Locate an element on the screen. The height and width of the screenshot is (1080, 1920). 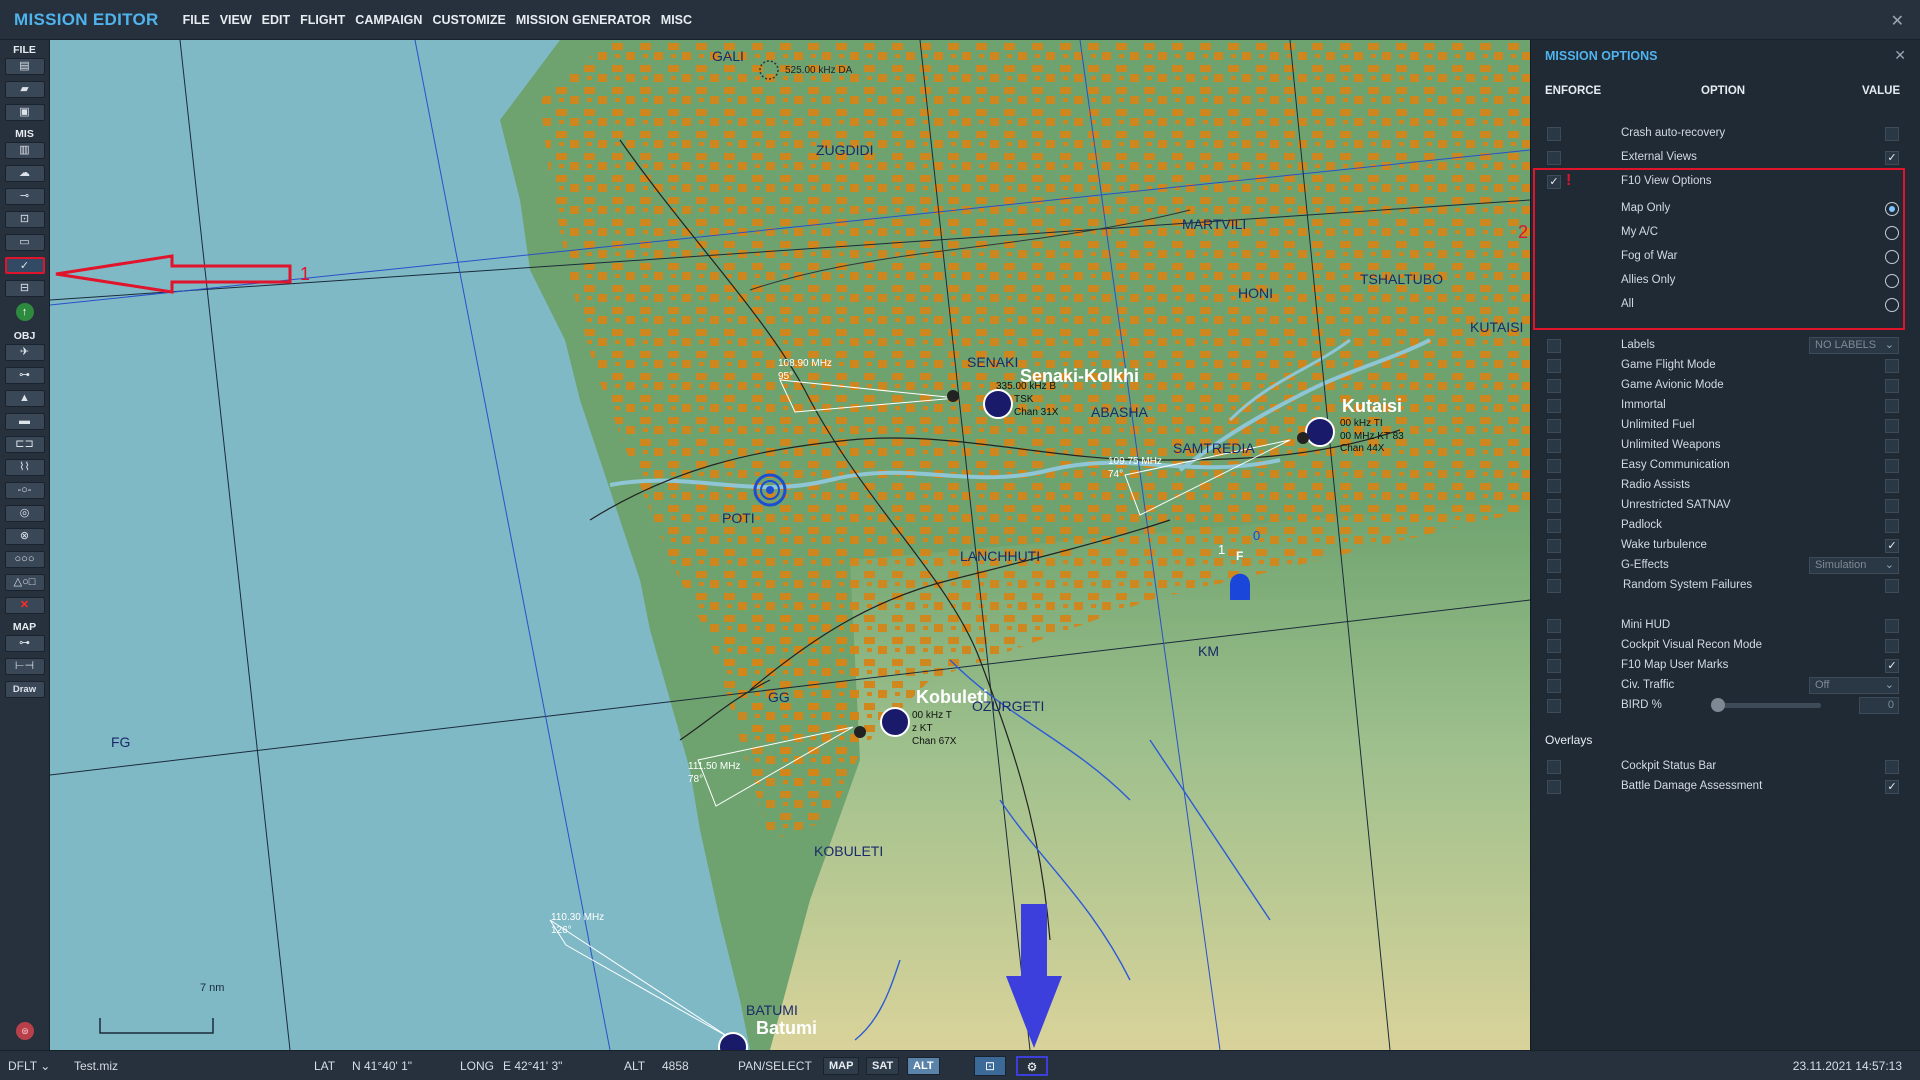
close-icon: ✕ is located at coordinates (1897, 21).